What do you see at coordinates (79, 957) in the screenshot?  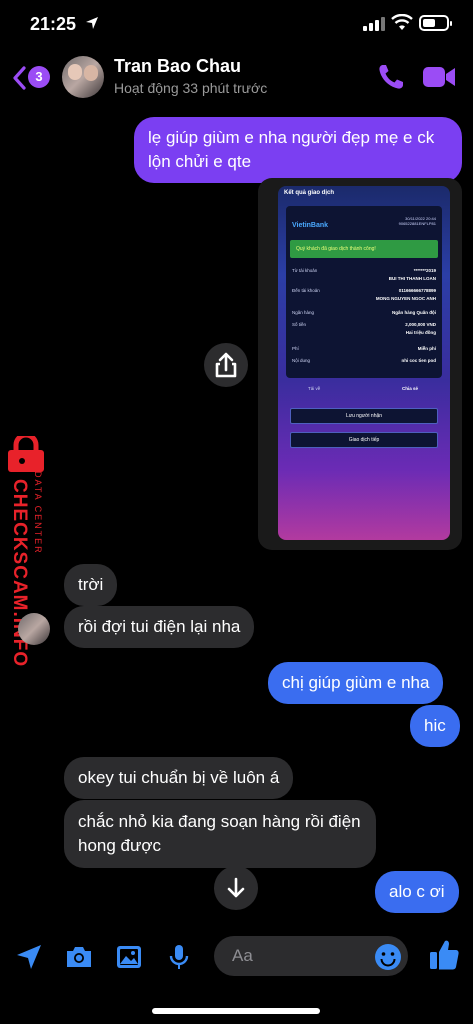 I see `camera-icon` at bounding box center [79, 957].